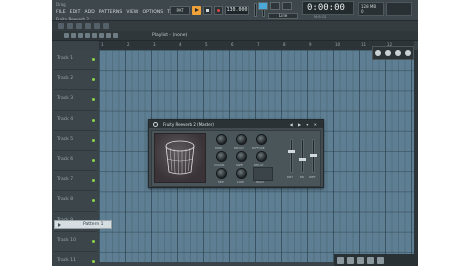  Describe the element at coordinates (236, 124) in the screenshot. I see `plugin-title-bar: Fruity Reeverb 2 (Master) ◀ ▶ ▾ ✕` at that location.